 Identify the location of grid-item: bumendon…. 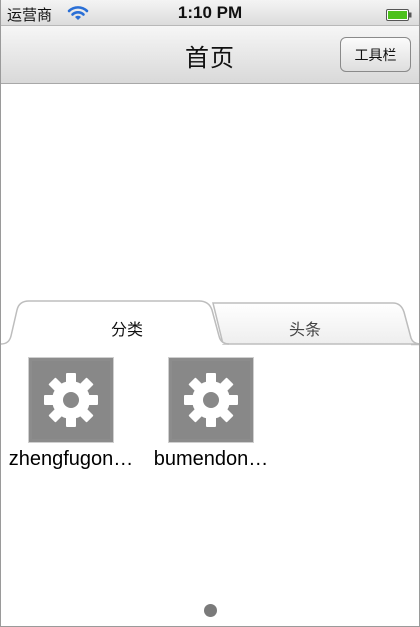
(211, 417).